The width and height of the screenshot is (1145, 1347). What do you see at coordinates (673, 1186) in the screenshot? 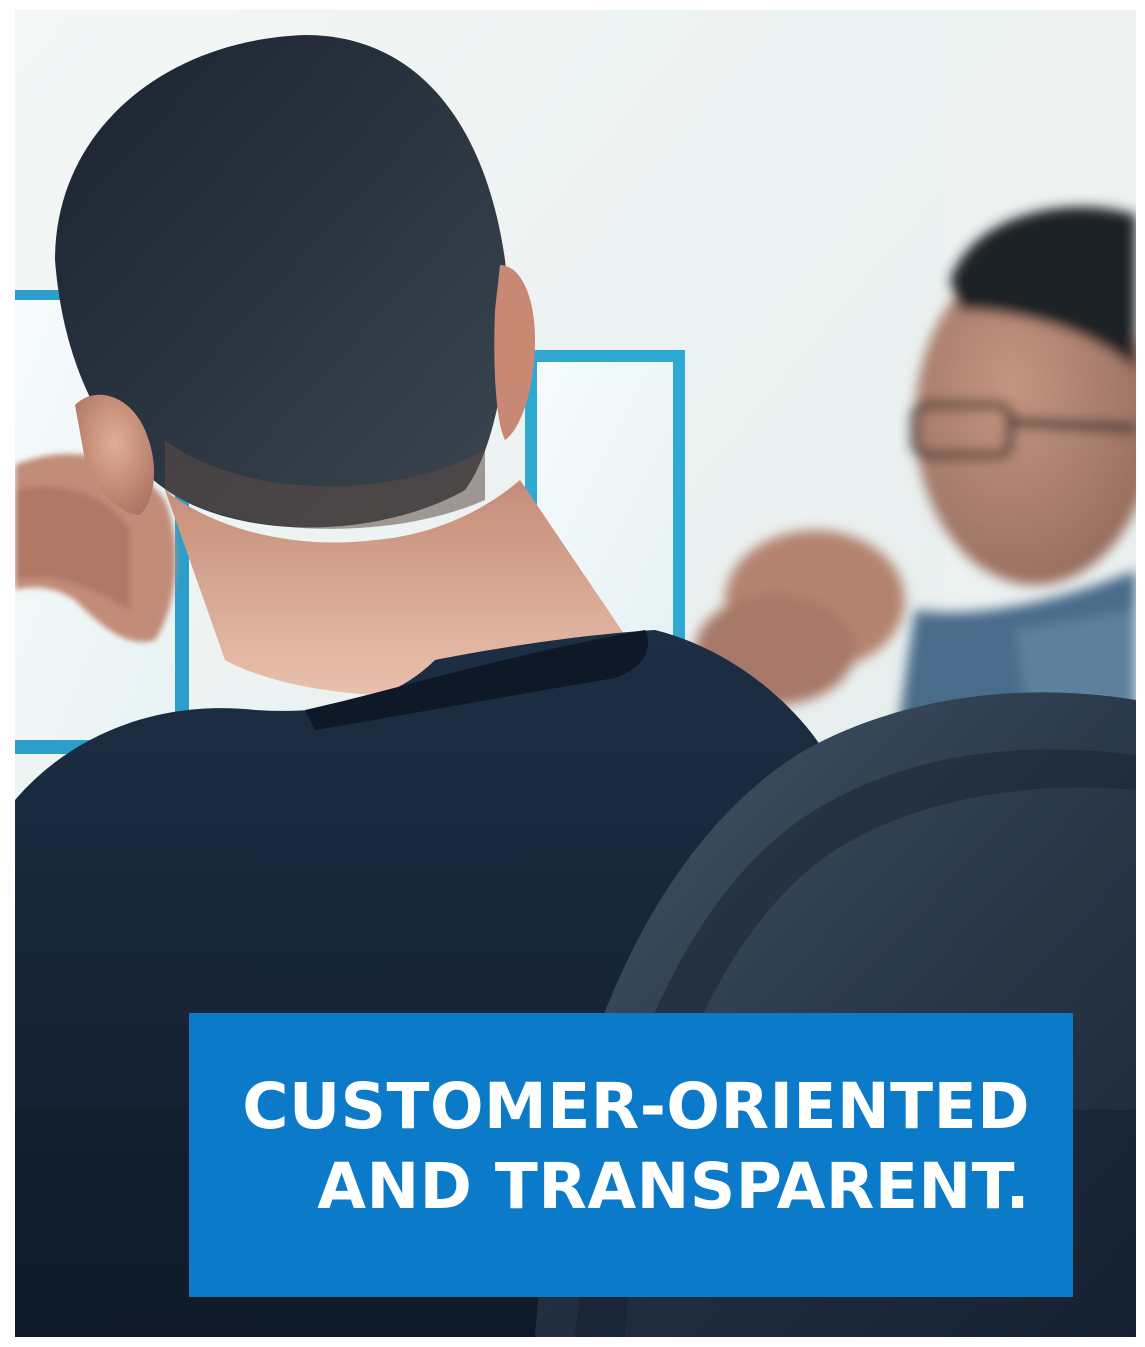
I see `caption-line-2: AND TRANSPARENT.` at bounding box center [673, 1186].